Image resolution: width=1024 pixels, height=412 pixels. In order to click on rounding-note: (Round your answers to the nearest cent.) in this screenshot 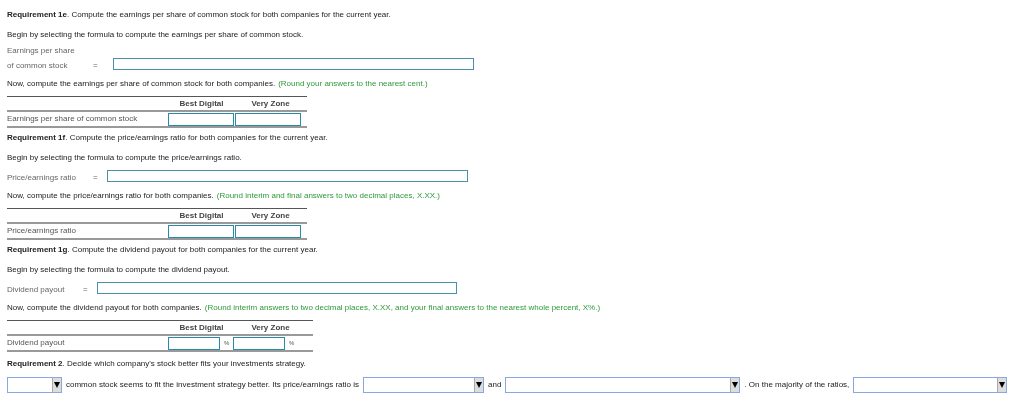, I will do `click(353, 84)`.